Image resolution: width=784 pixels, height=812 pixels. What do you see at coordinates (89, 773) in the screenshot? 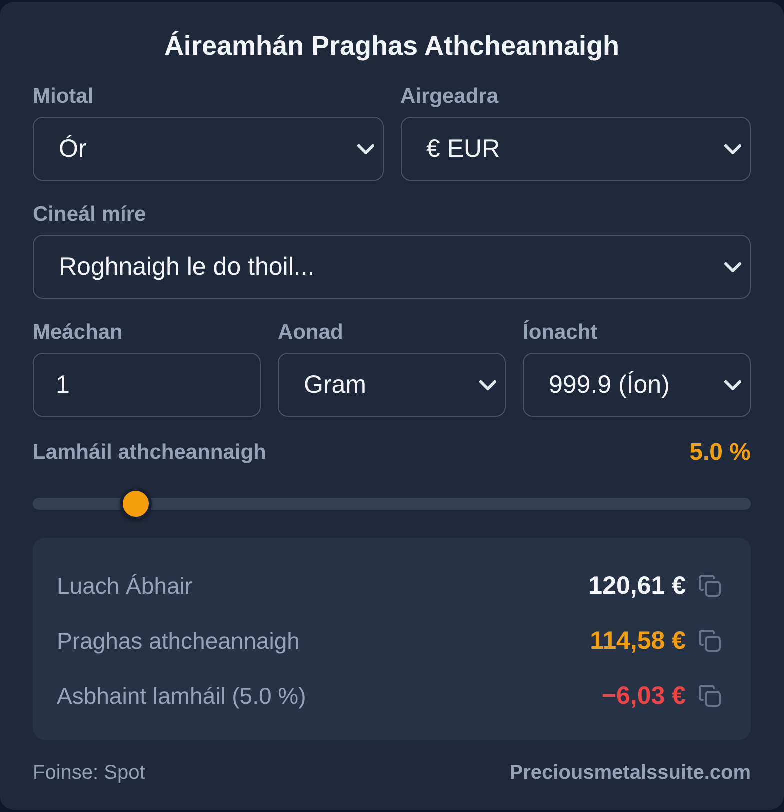
I see `source-text: Foinse: Spot` at bounding box center [89, 773].